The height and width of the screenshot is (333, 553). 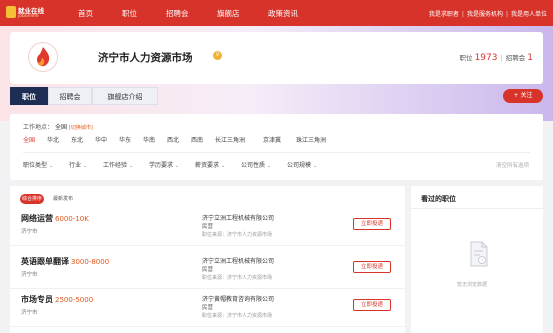 I want to click on verified-badge-icon: V, so click(x=217, y=55).